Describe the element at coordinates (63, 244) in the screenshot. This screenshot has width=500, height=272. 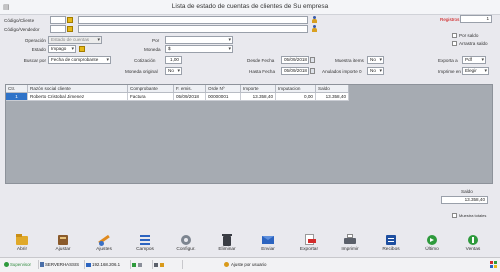
I see `ajustar-button: Ajustar` at that location.